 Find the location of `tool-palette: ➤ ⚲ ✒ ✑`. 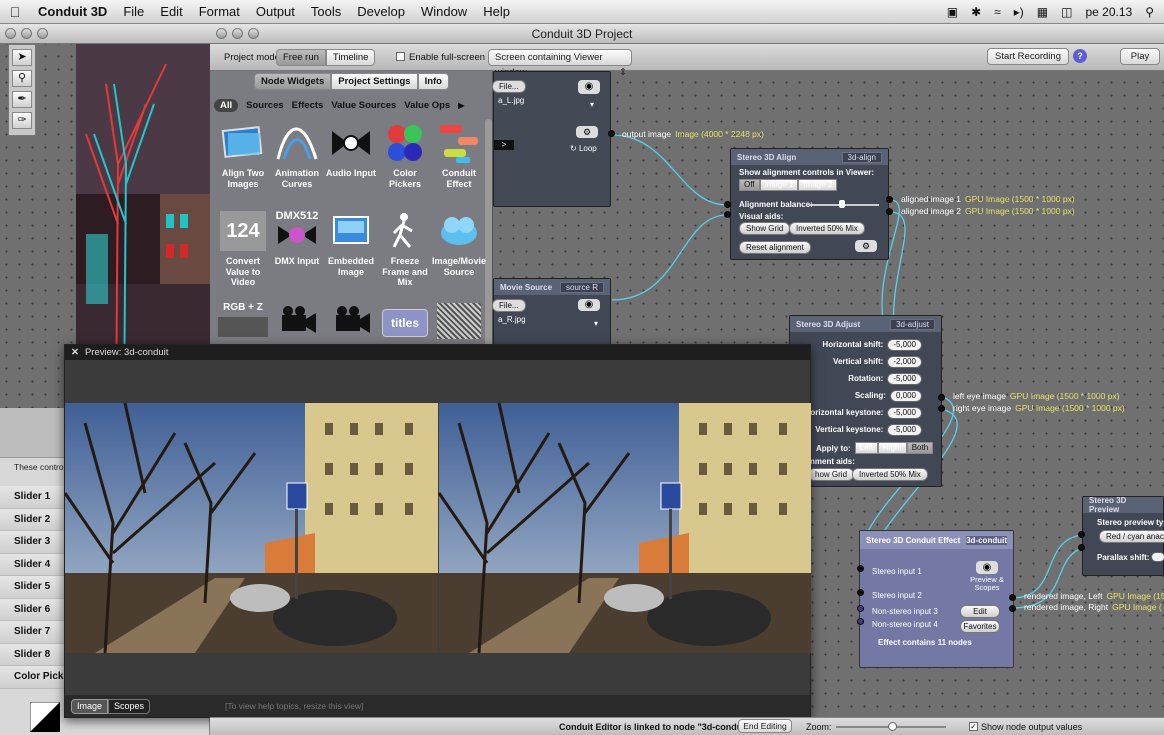

tool-palette: ➤ ⚲ ✒ ✑ is located at coordinates (22, 90).